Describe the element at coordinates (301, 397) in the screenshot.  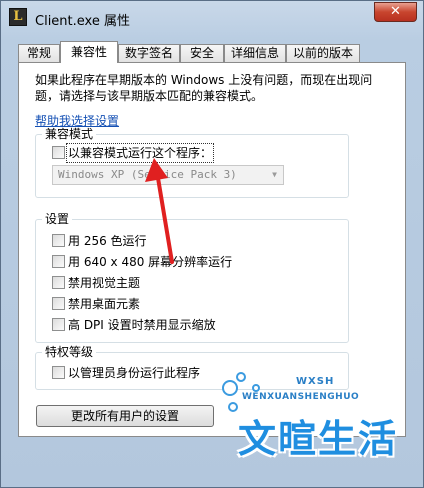
I see `watermark-pinyin: WENXUANSHENGHUO` at that location.